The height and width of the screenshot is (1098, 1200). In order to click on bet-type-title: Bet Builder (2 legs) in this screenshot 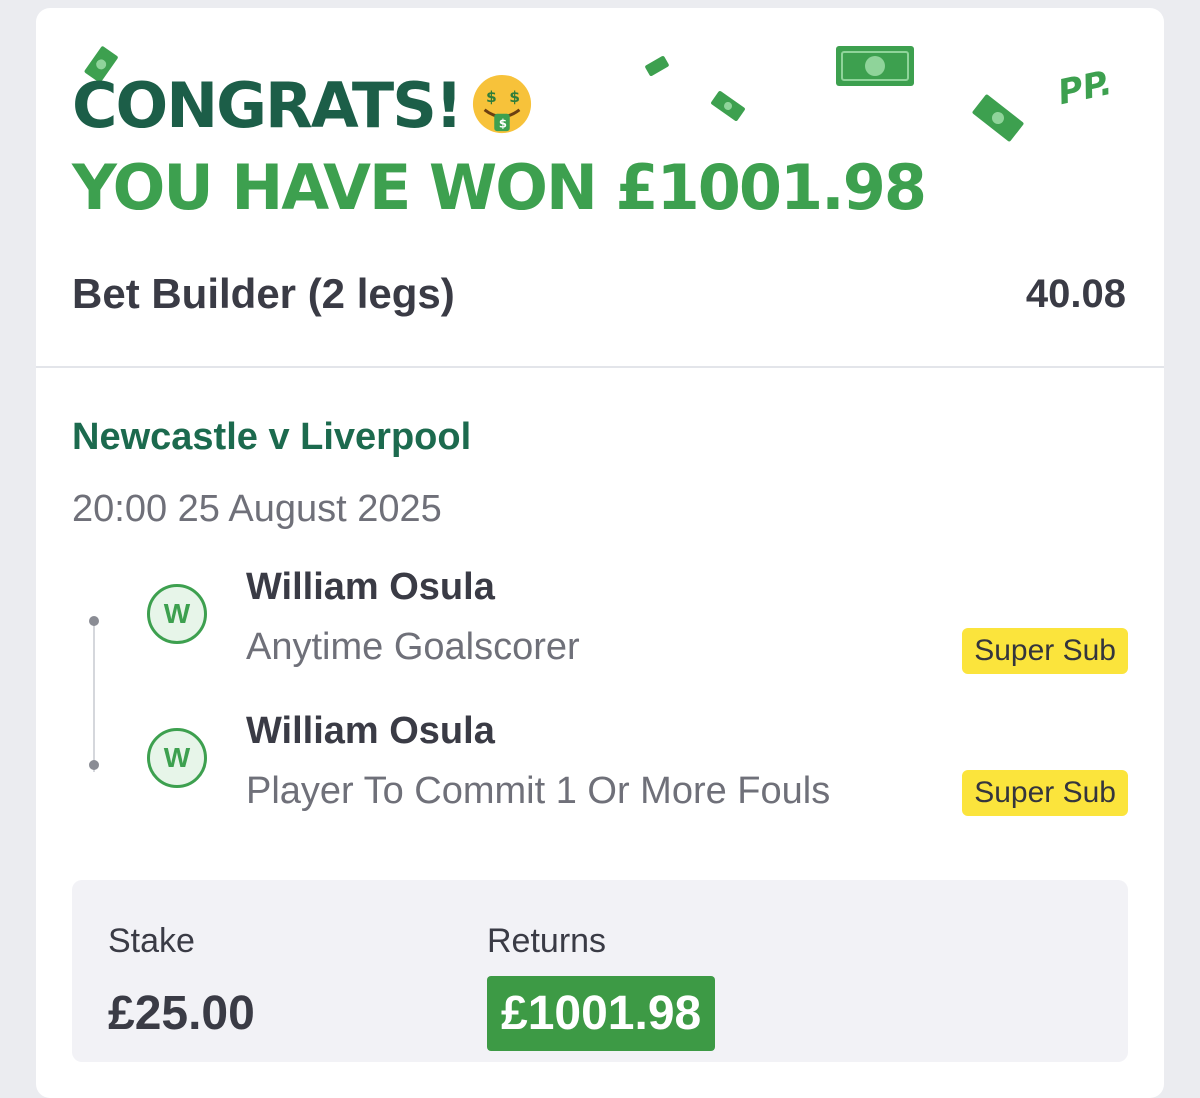, I will do `click(263, 293)`.